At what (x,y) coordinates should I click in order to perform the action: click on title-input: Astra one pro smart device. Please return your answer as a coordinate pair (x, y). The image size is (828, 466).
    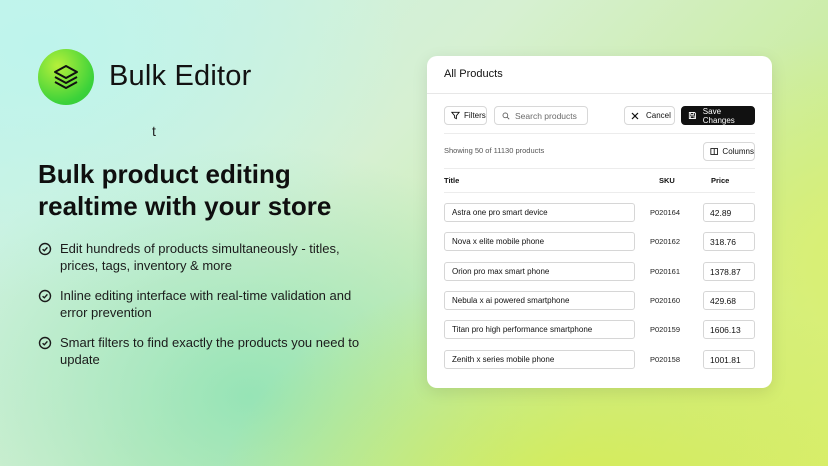
    Looking at the image, I should click on (539, 212).